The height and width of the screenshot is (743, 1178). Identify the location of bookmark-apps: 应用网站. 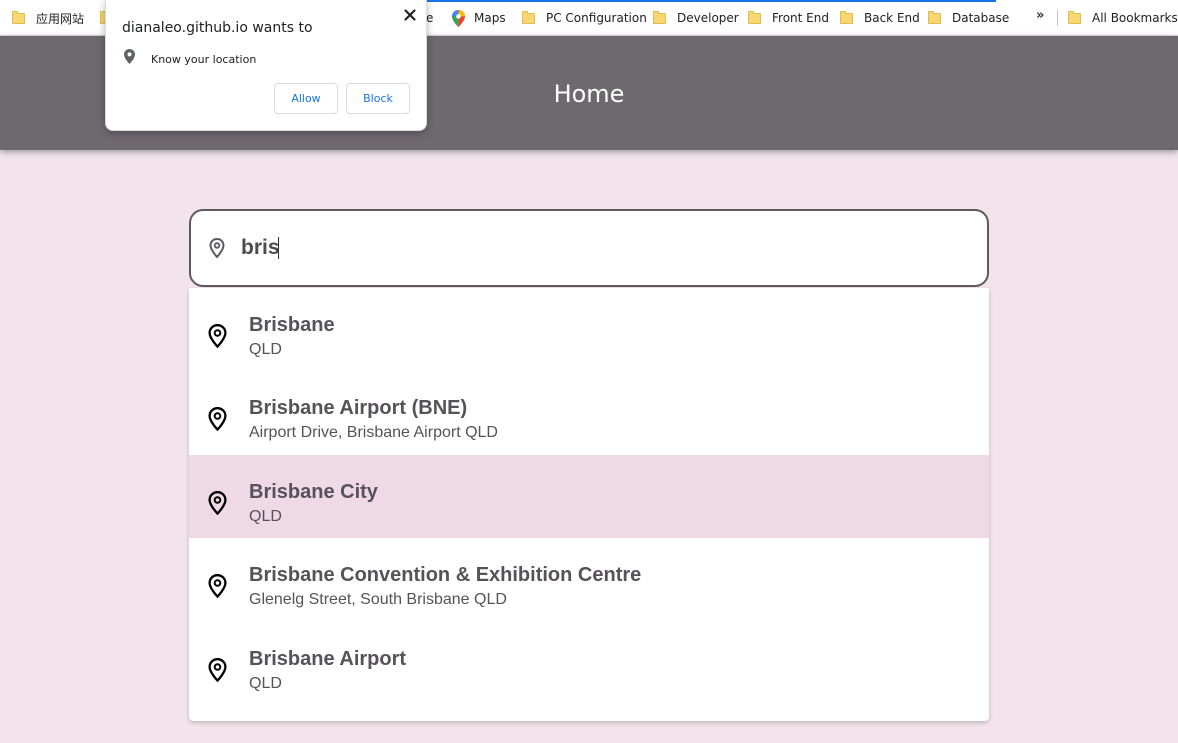
(48, 18).